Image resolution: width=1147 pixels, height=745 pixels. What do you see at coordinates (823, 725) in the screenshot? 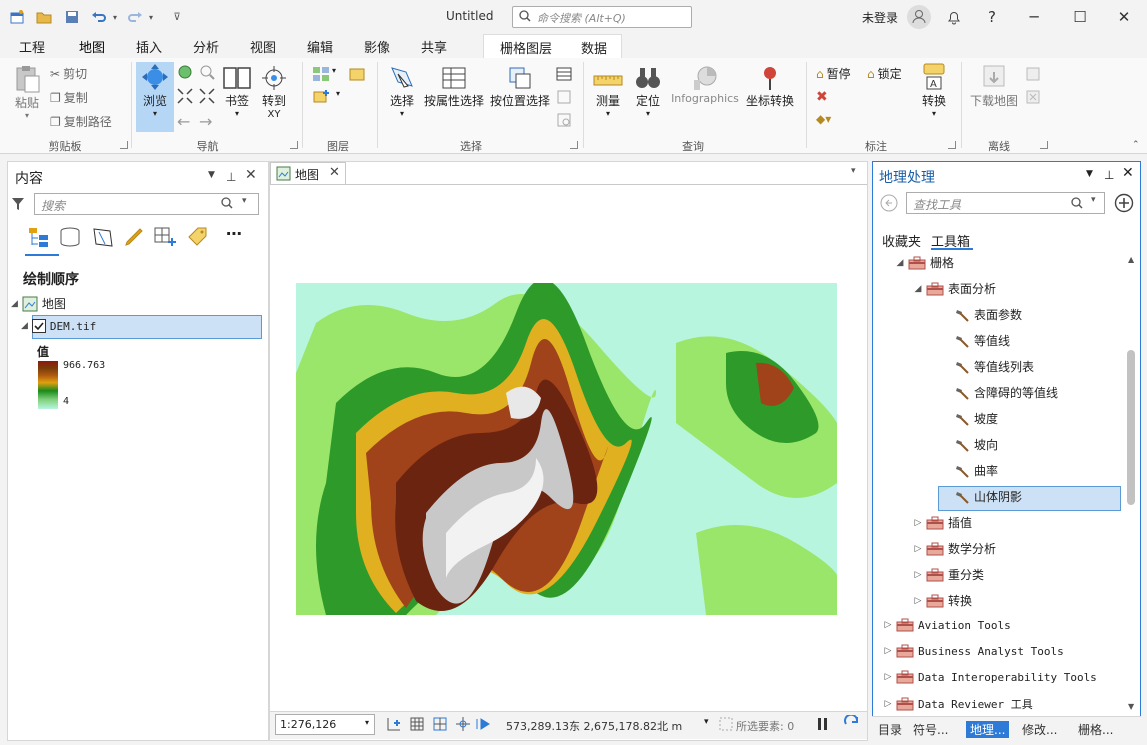
I see `pause-drawing-icon` at bounding box center [823, 725].